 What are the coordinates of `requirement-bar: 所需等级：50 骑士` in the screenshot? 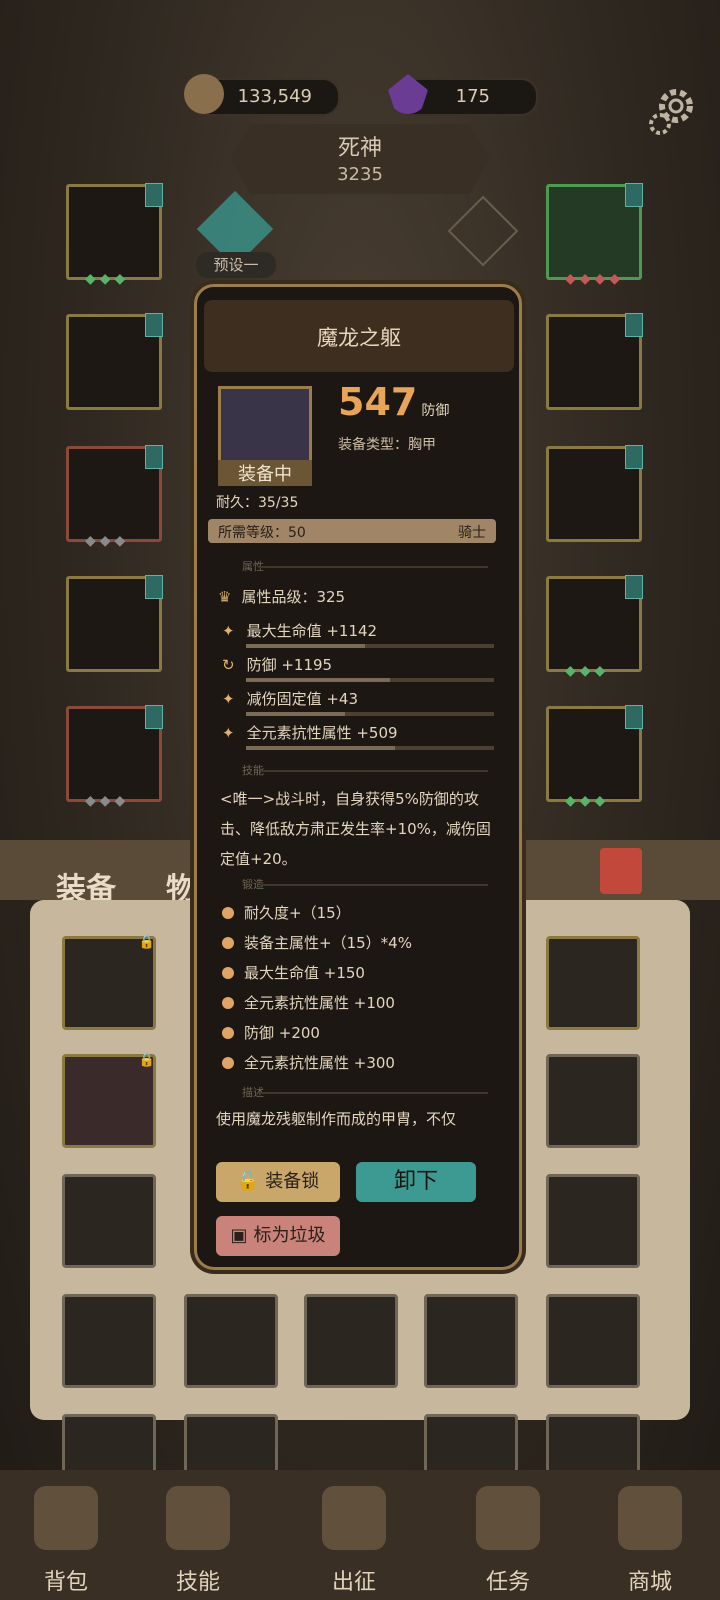 It's located at (352, 531).